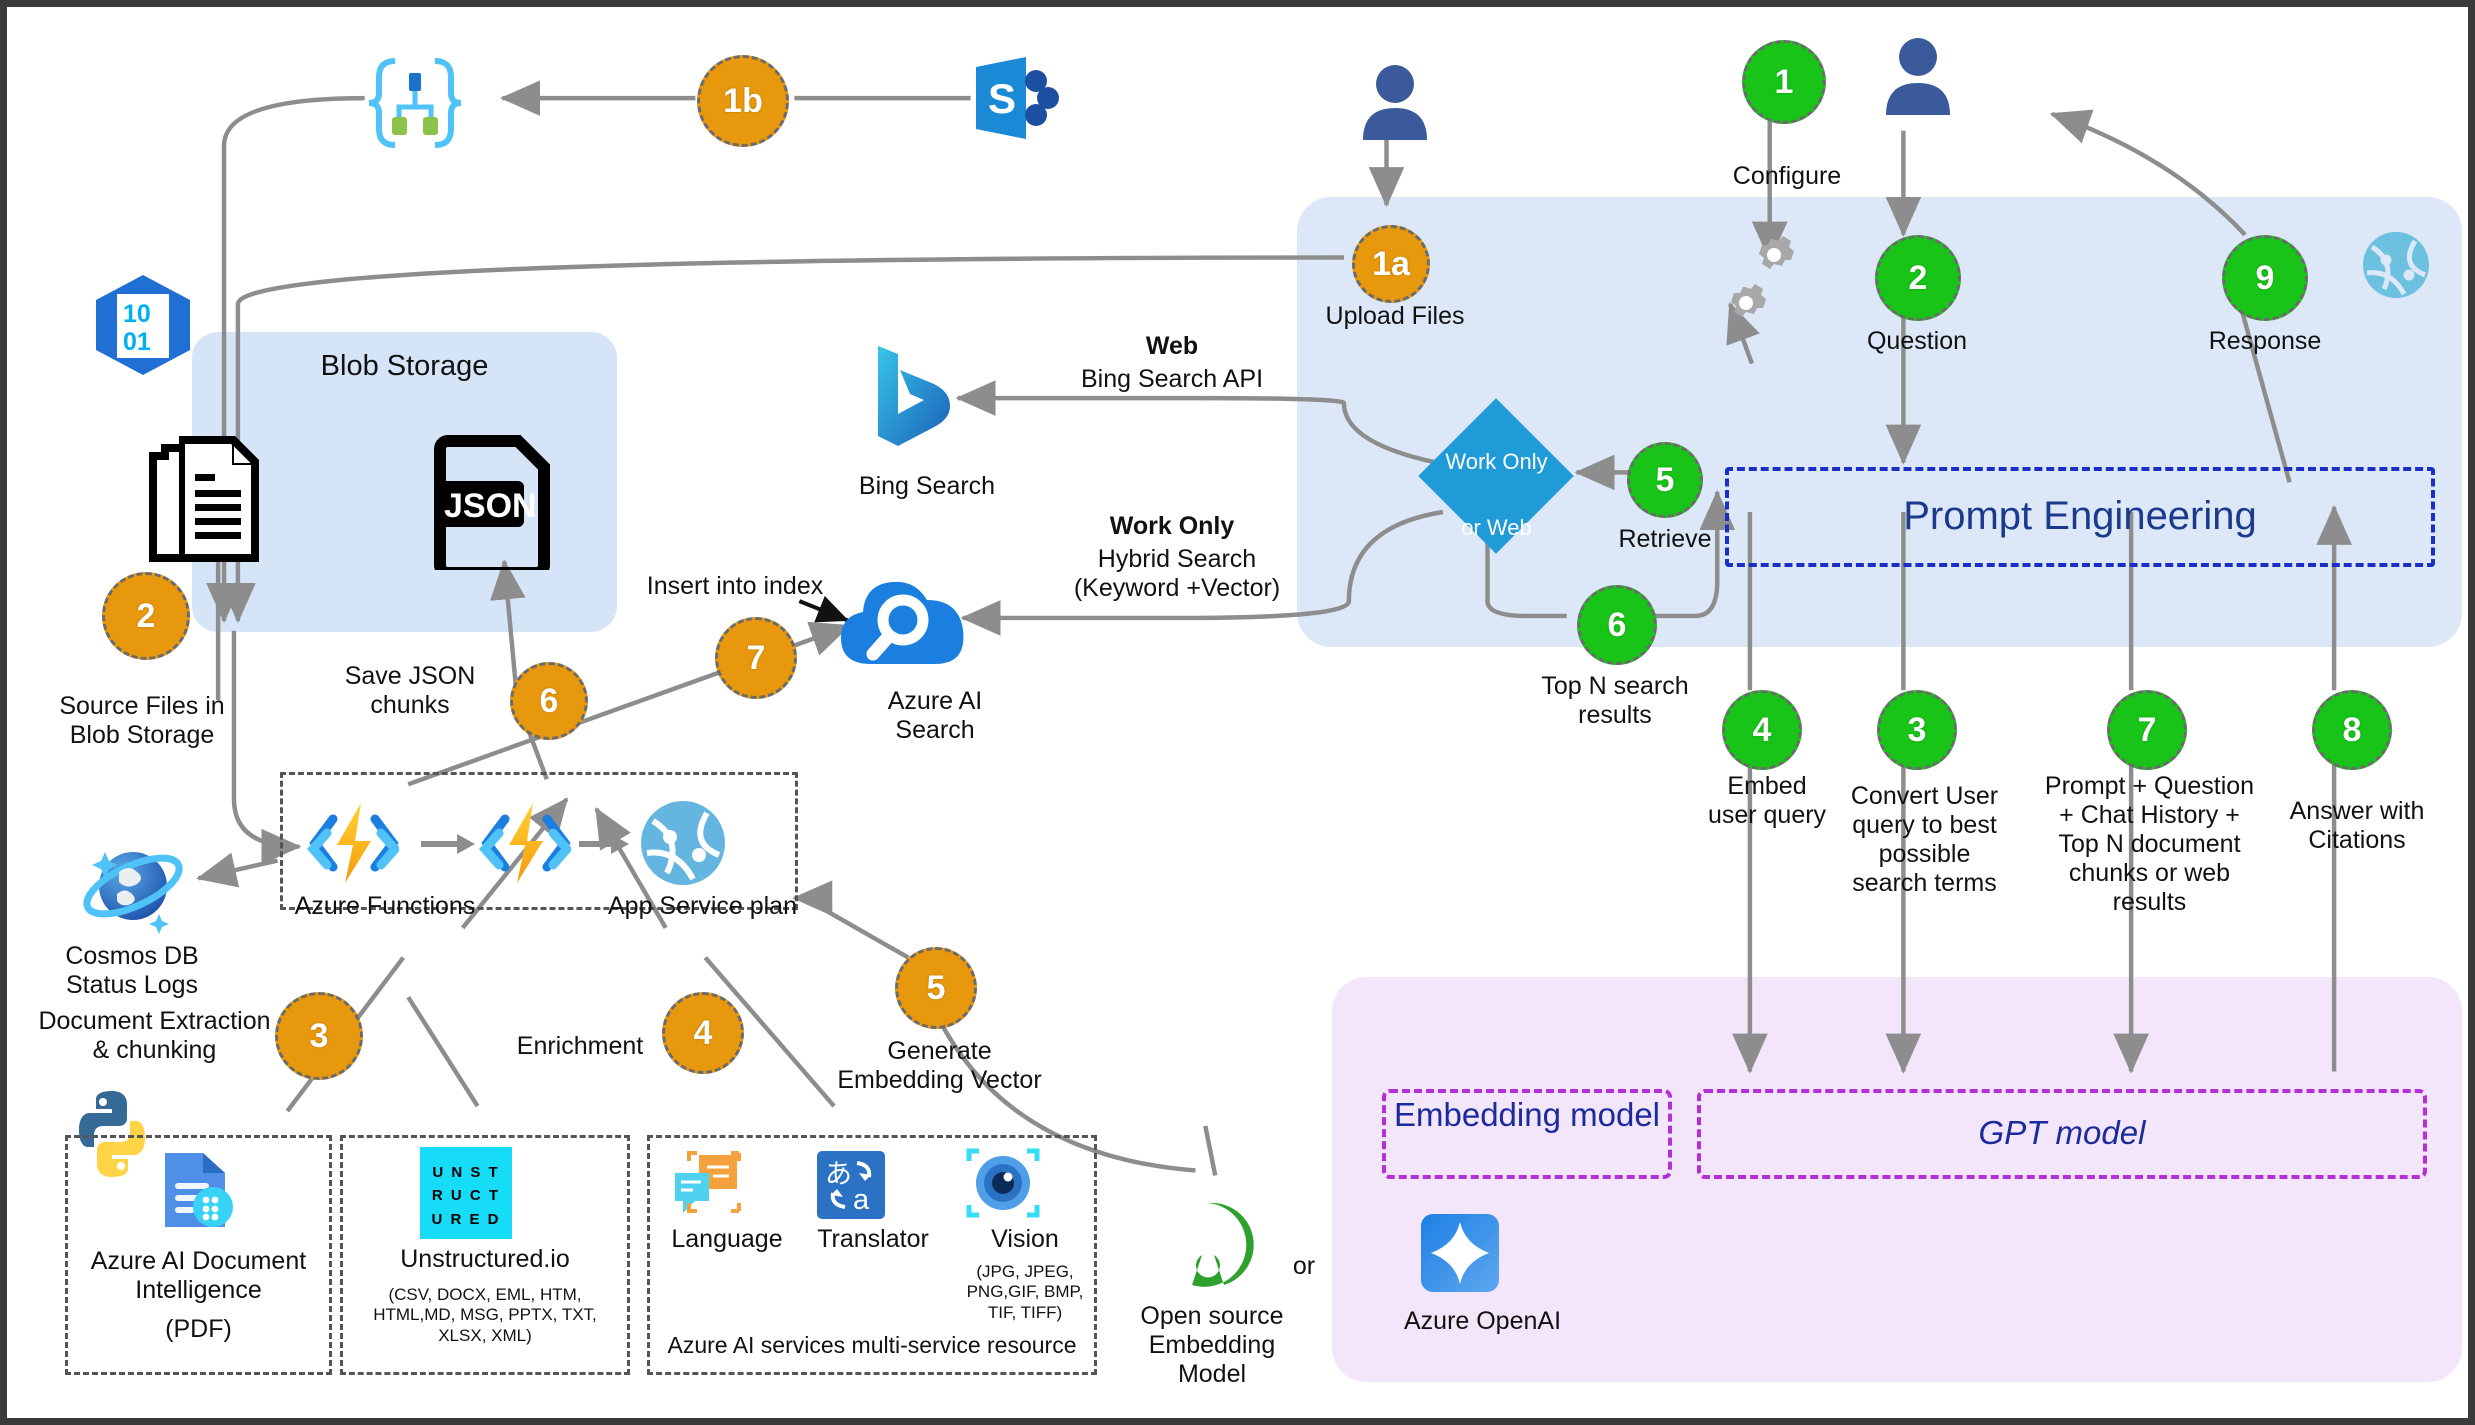 The width and height of the screenshot is (2475, 1425). What do you see at coordinates (838, 1174) in the screenshot?
I see `svg-text: あ` at bounding box center [838, 1174].